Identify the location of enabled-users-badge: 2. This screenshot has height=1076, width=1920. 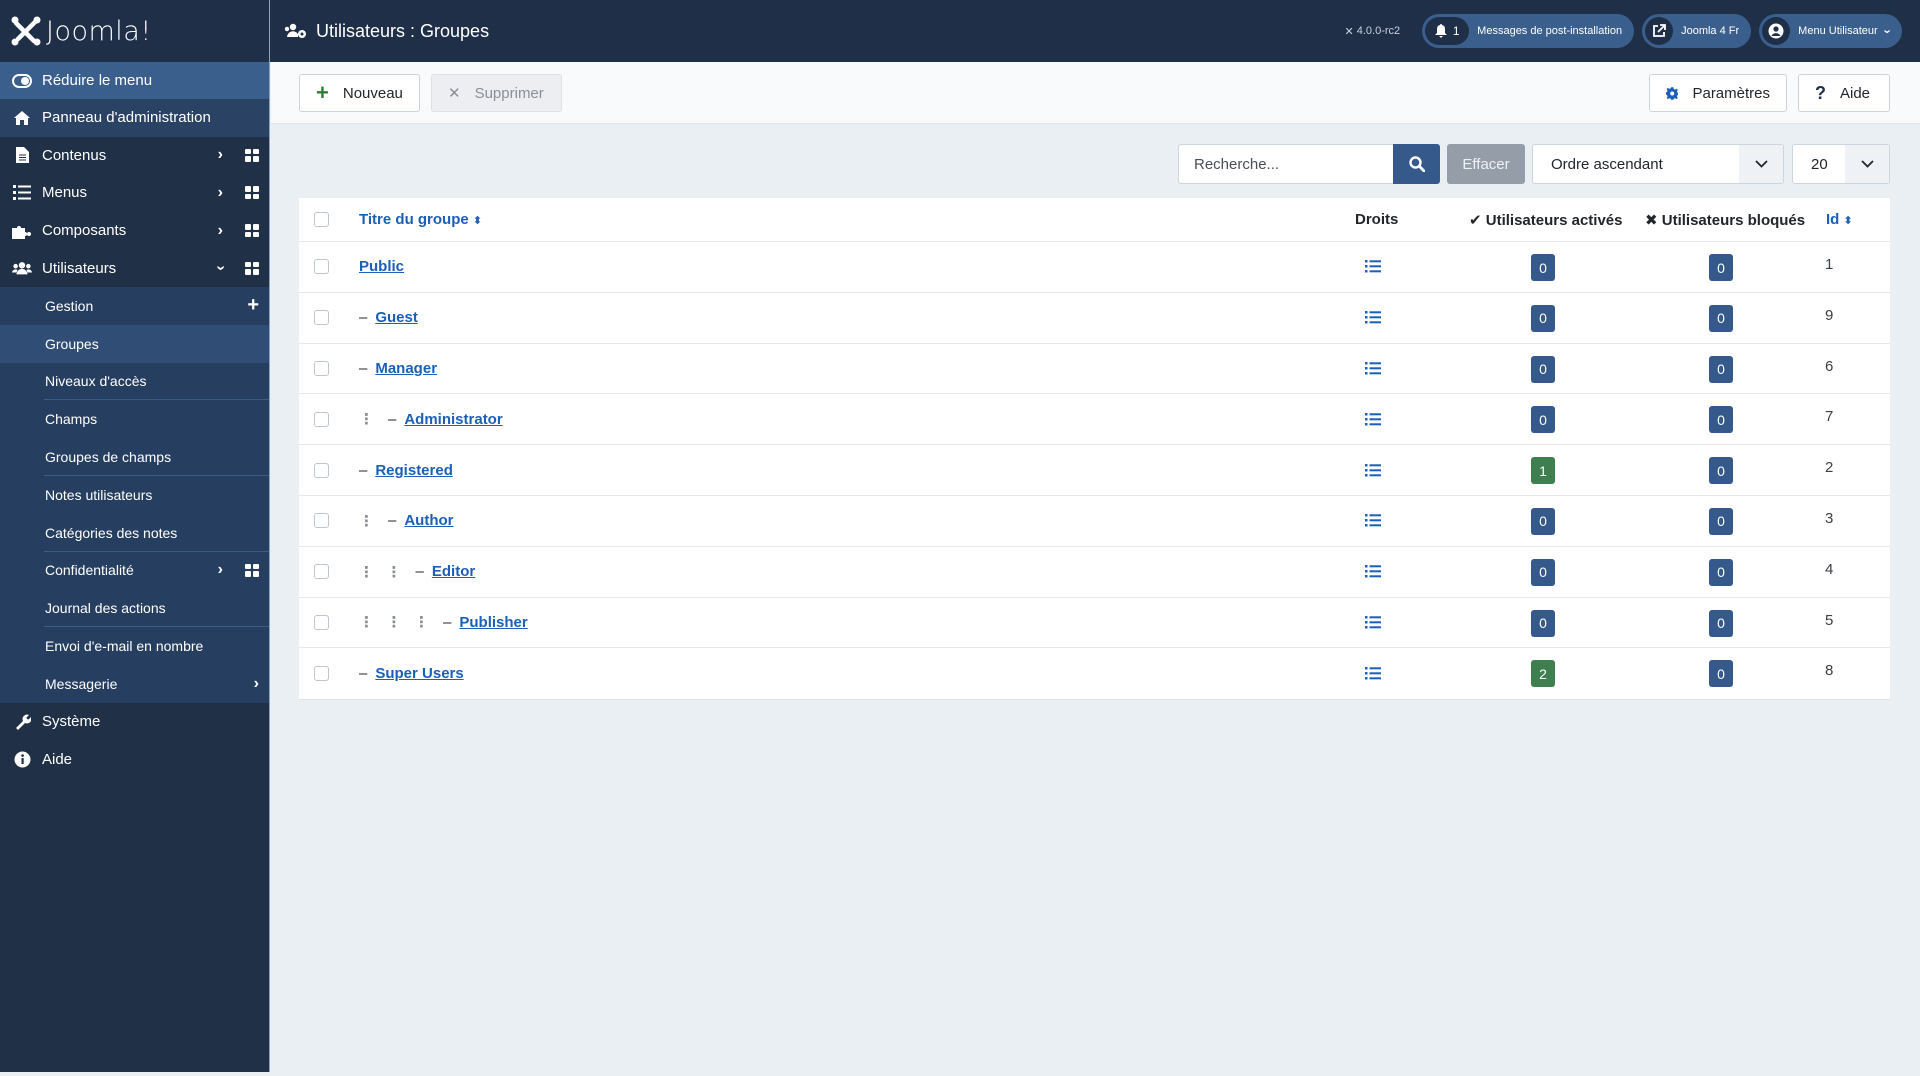
(1543, 674).